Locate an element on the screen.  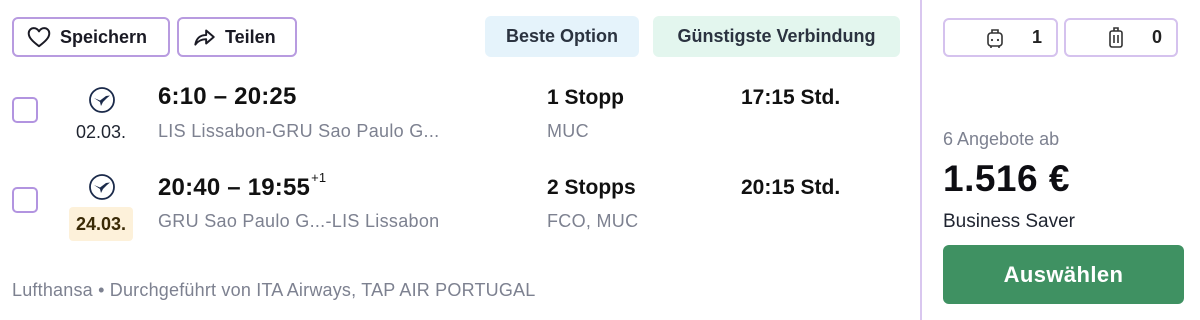
save-button: Speichern is located at coordinates (91, 37).